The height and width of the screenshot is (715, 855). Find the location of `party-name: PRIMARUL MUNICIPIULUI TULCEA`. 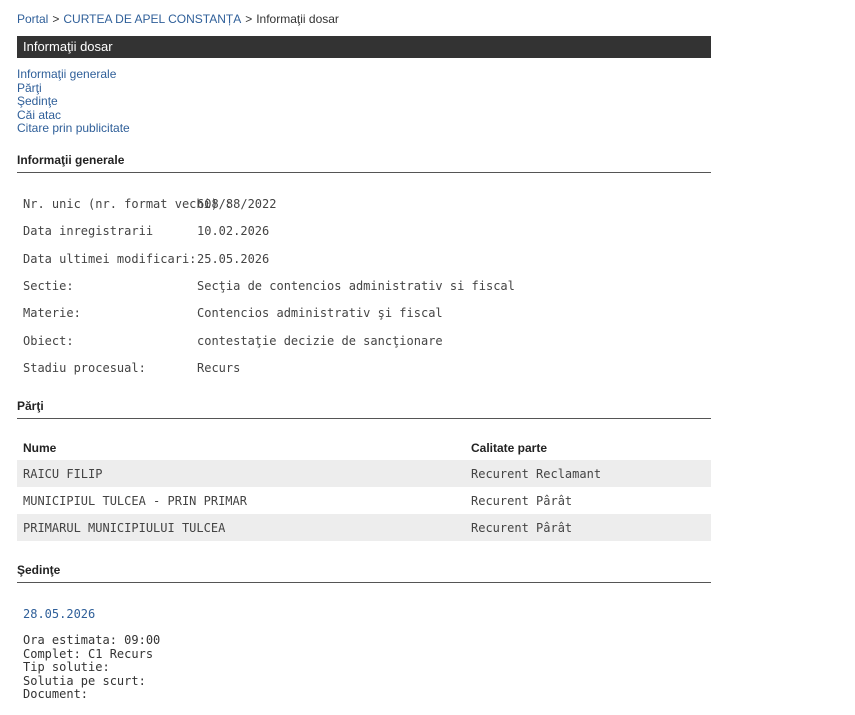

party-name: PRIMARUL MUNICIPIULUI TULCEA is located at coordinates (241, 527).